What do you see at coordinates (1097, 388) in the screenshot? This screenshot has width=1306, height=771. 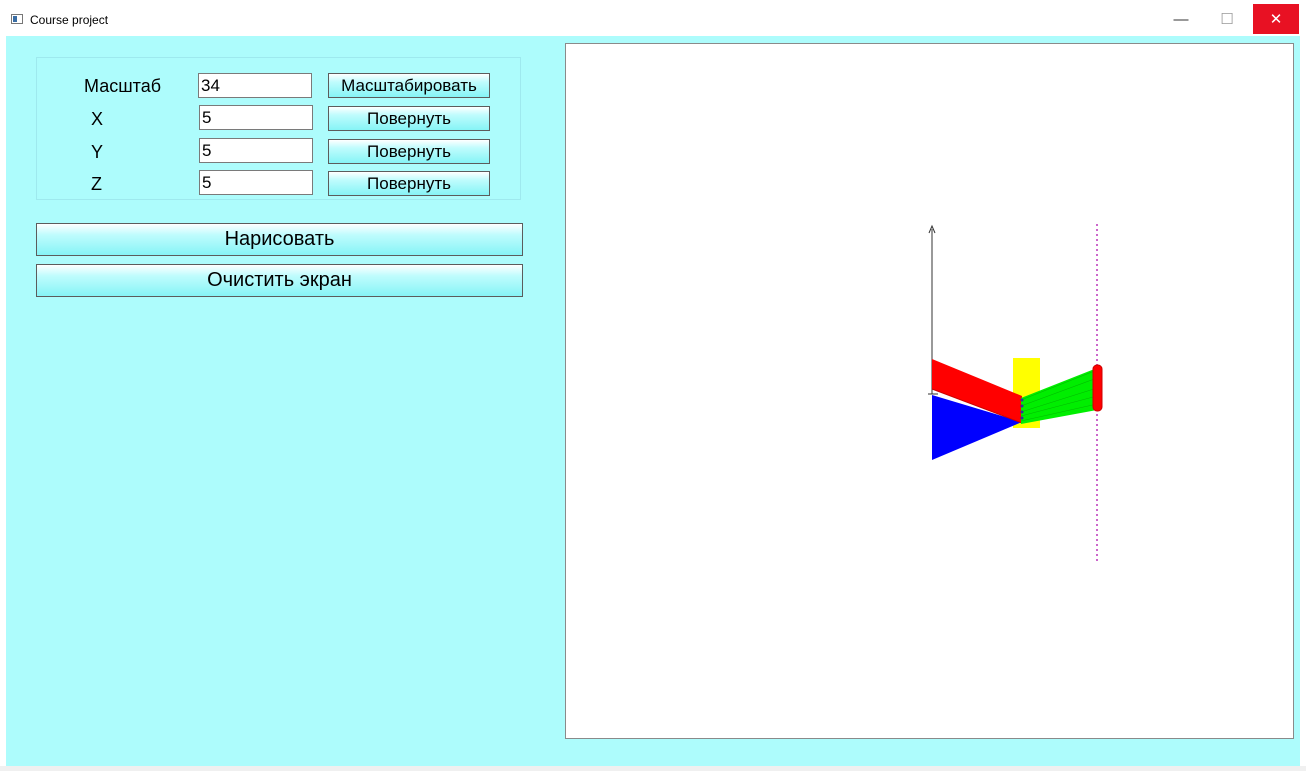 I see `red-spot` at bounding box center [1097, 388].